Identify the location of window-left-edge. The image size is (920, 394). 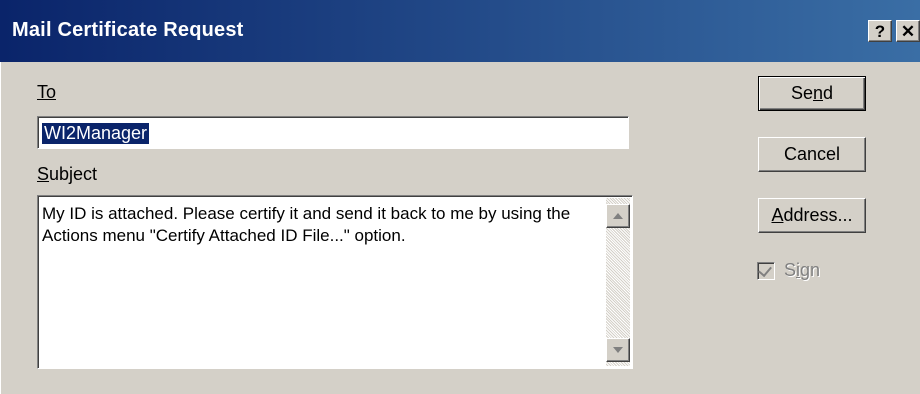
(2, 228).